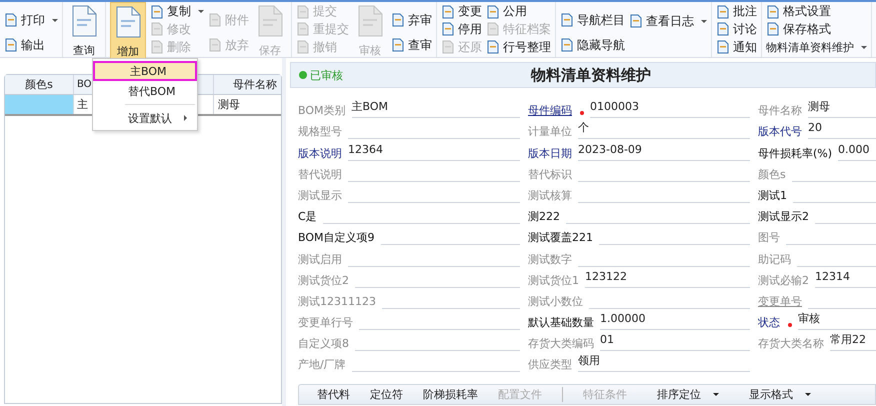 This screenshot has height=406, width=876. Describe the element at coordinates (736, 47) in the screenshot. I see `toolbar-button: 通知` at that location.